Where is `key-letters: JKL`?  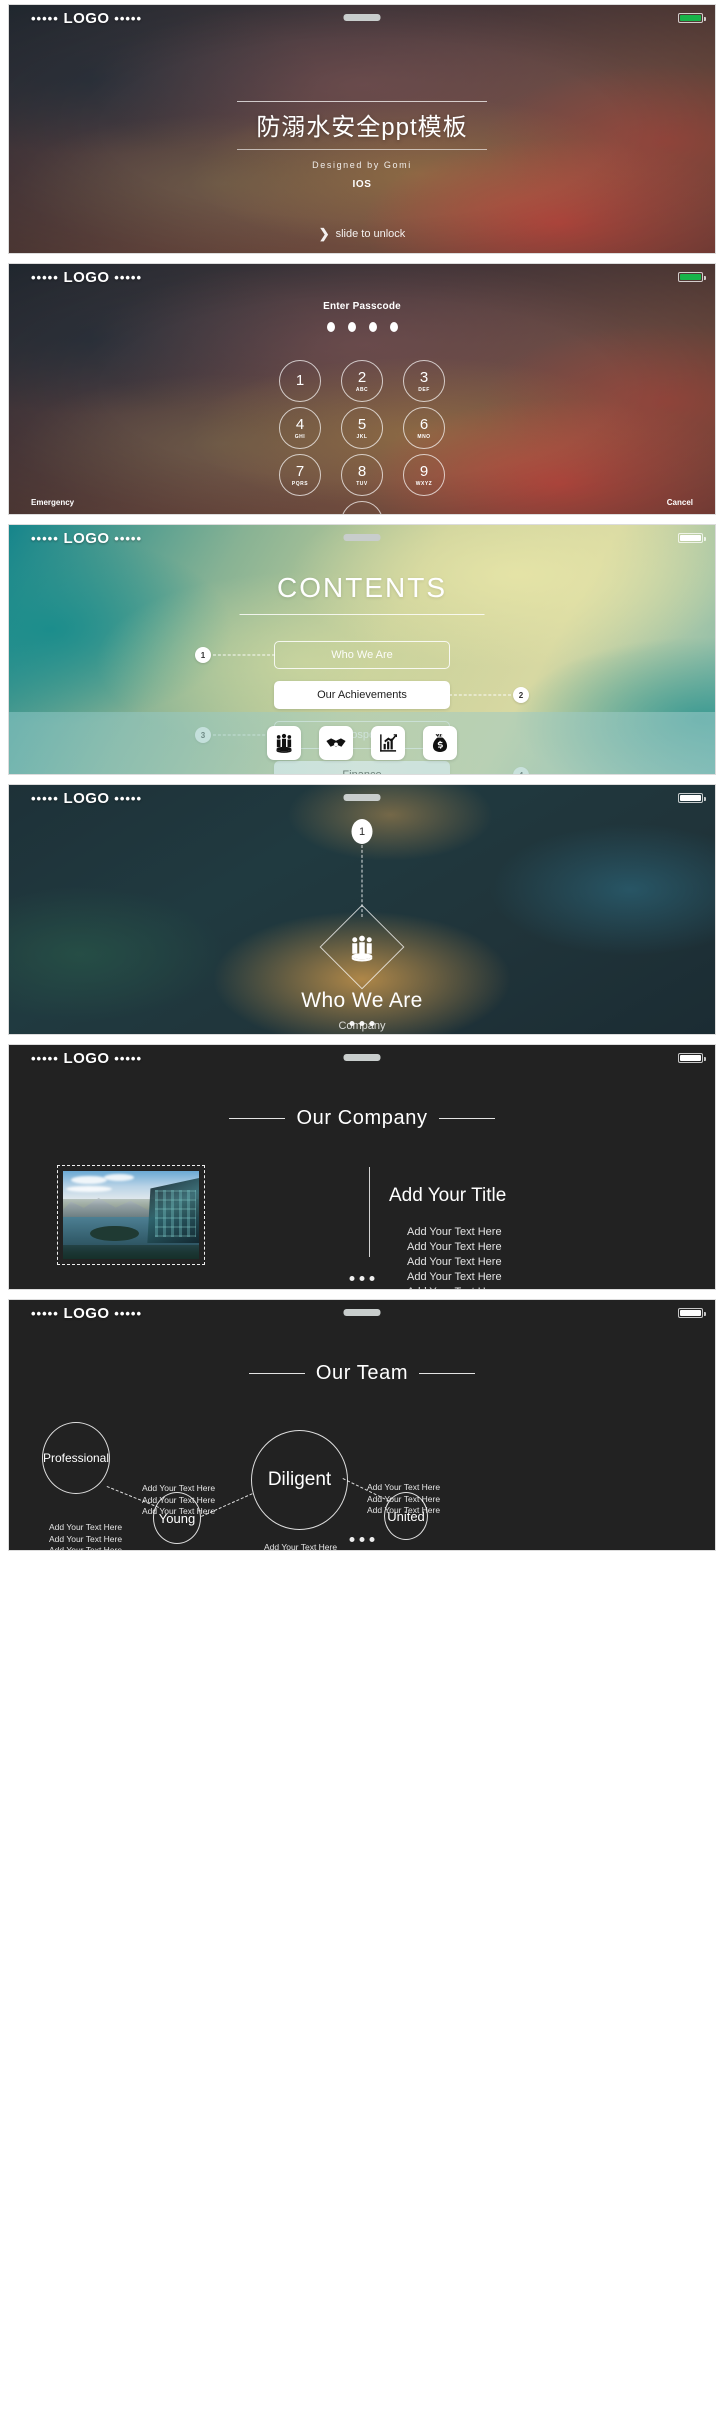 key-letters: JKL is located at coordinates (362, 436).